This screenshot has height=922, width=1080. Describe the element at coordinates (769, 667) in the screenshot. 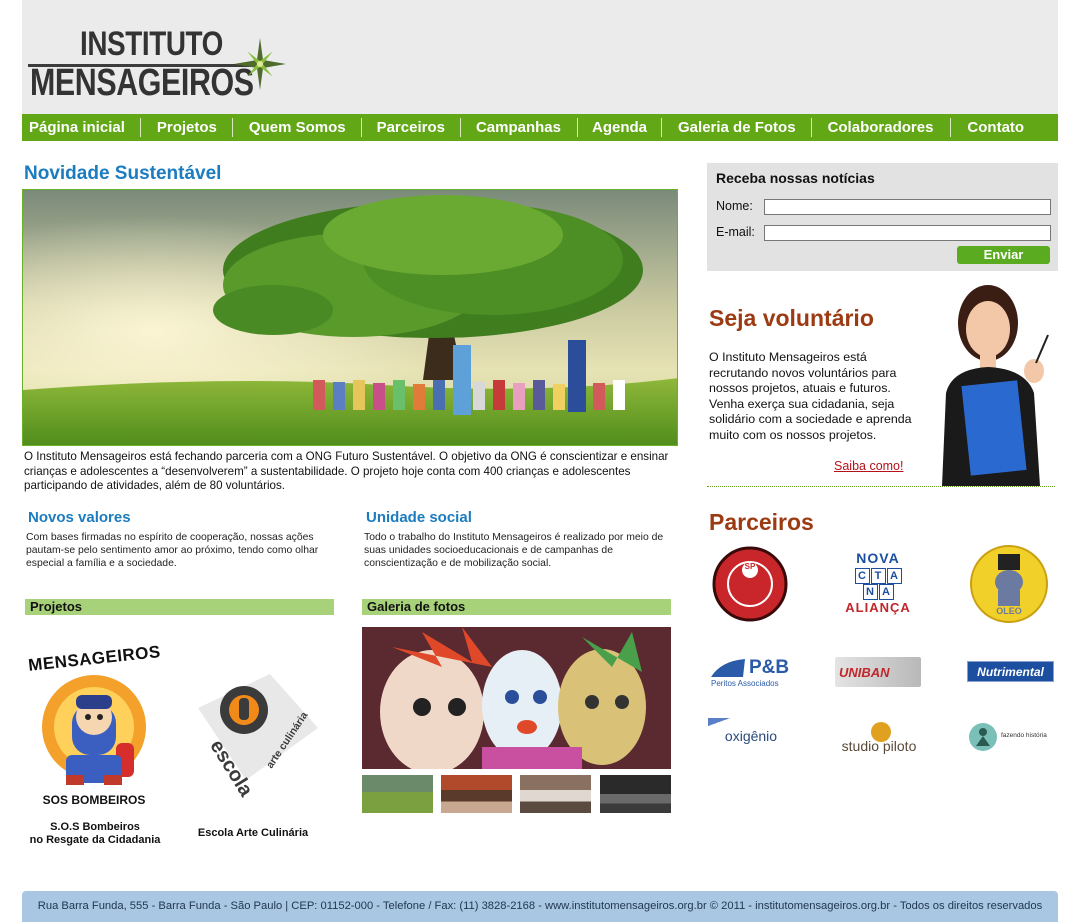

I see `partner-pb-label: P&B` at that location.